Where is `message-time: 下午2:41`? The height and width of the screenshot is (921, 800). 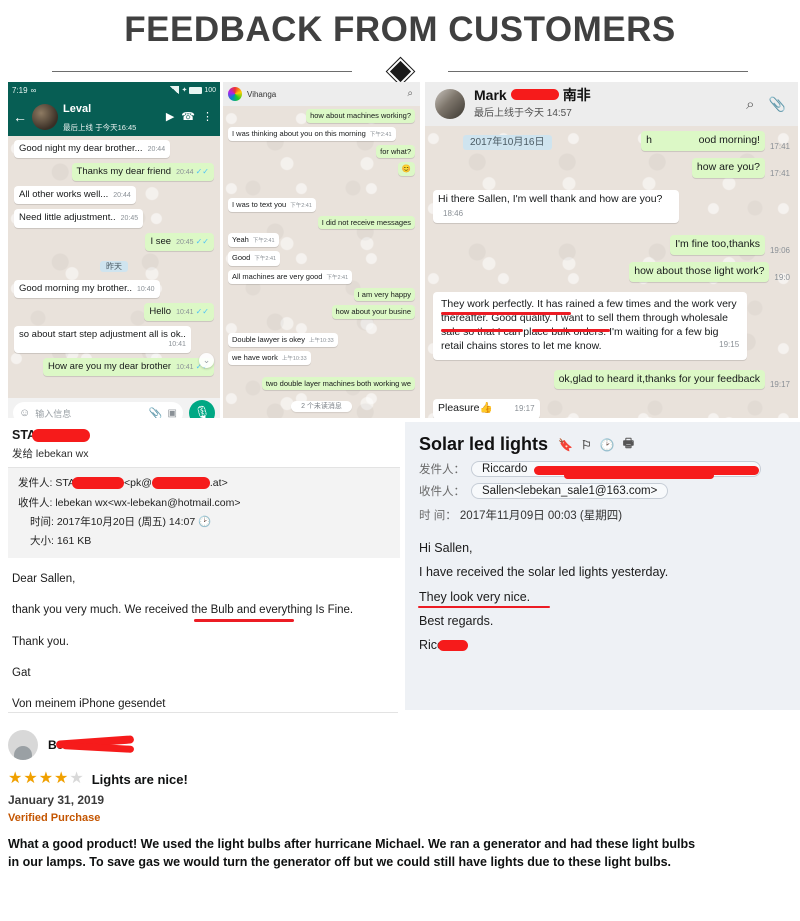 message-time: 下午2:41 is located at coordinates (265, 259).